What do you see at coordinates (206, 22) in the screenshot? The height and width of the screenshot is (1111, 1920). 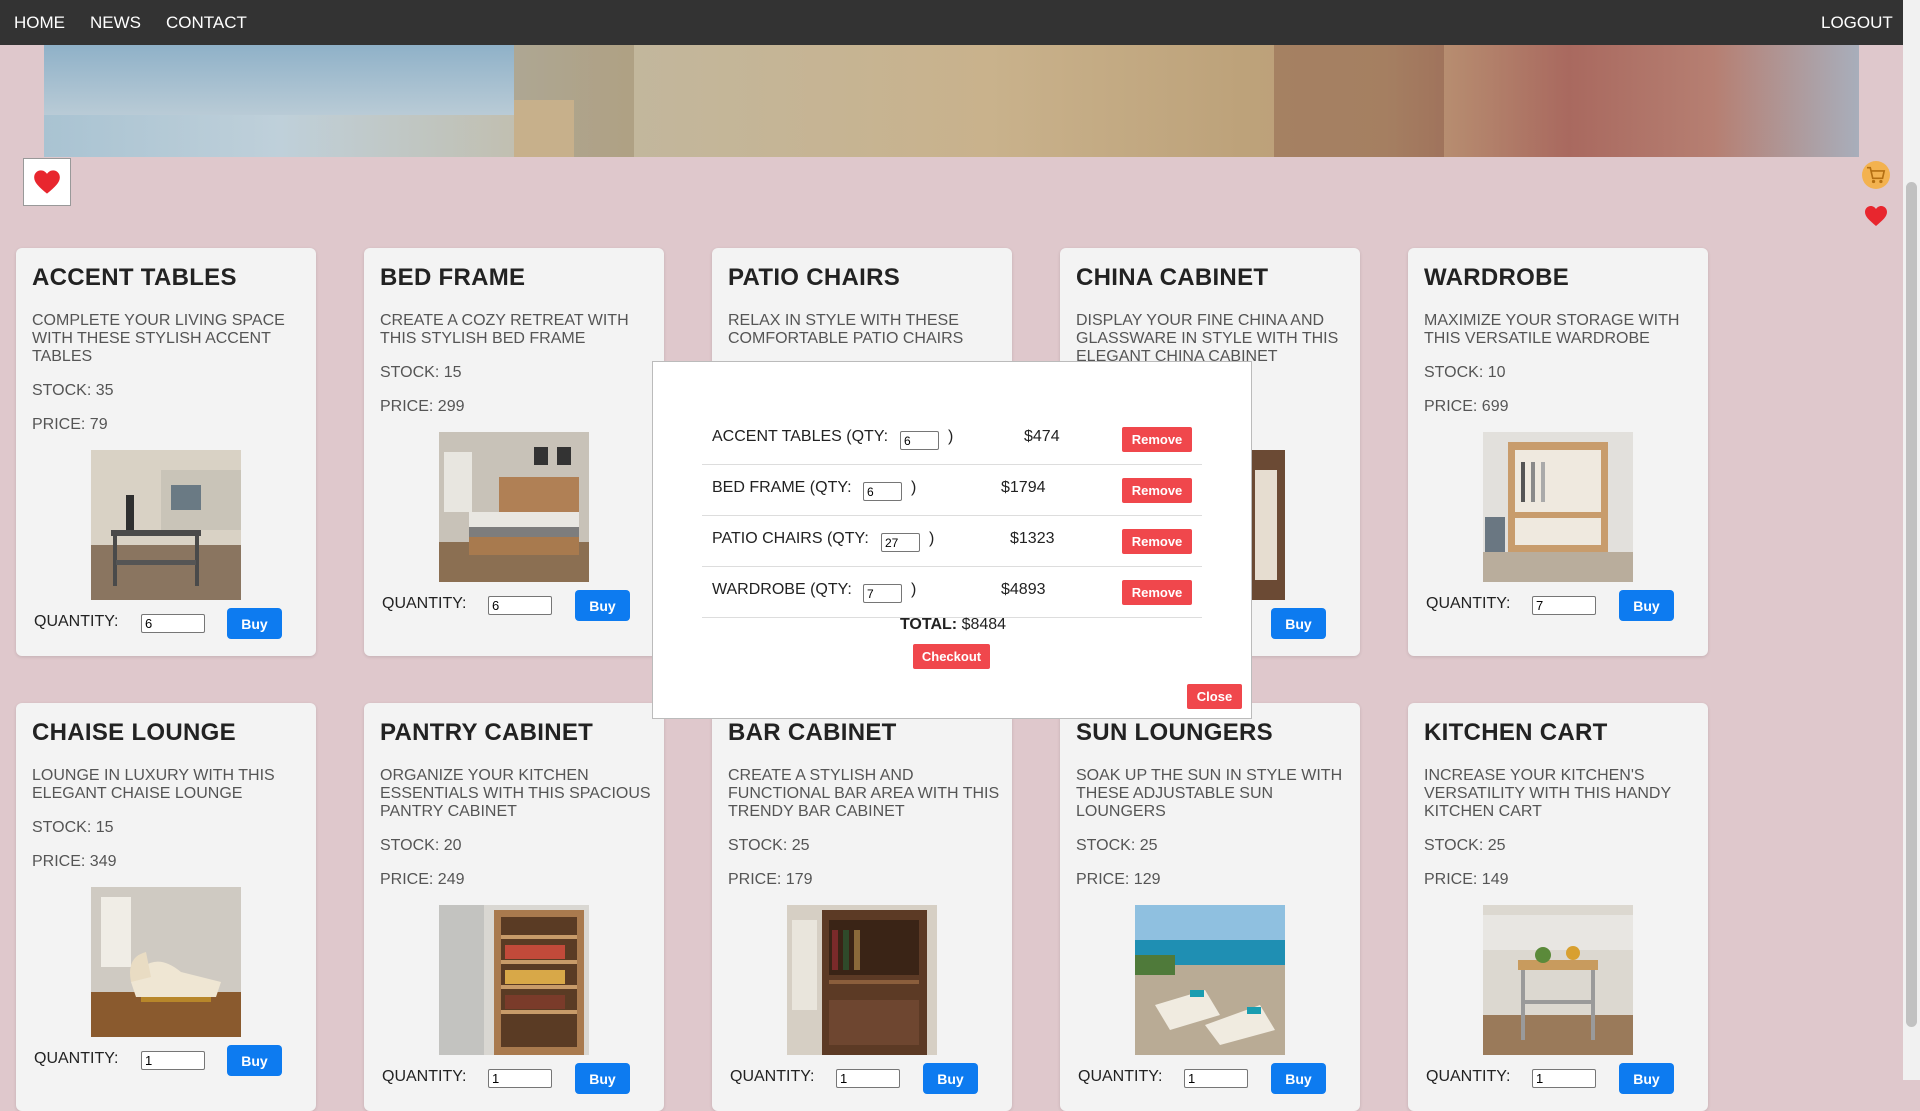 I see `nav-contact-link: CONTACT` at bounding box center [206, 22].